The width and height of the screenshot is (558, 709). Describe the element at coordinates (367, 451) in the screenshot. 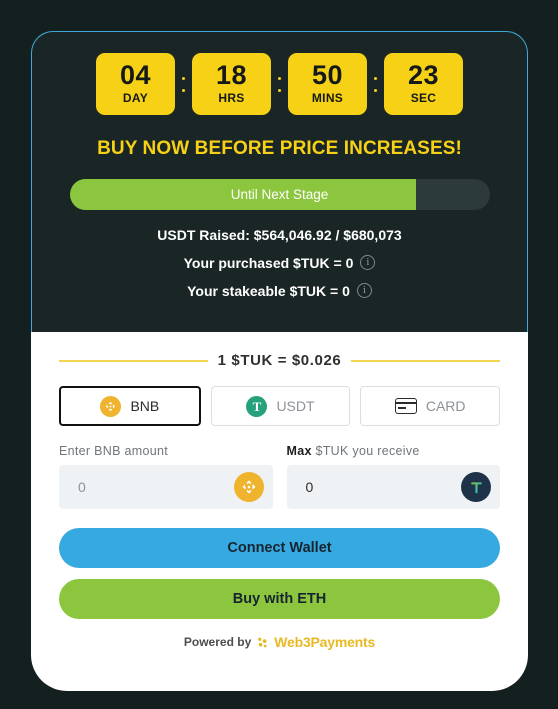

I see `receive-label-text: $TUK you receive` at that location.